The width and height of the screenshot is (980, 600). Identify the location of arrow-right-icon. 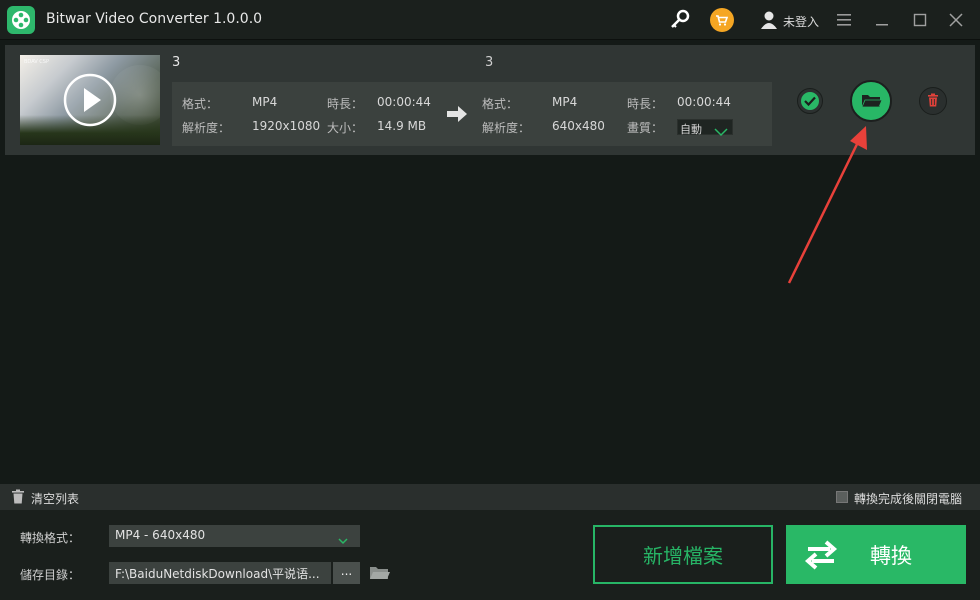
(457, 114).